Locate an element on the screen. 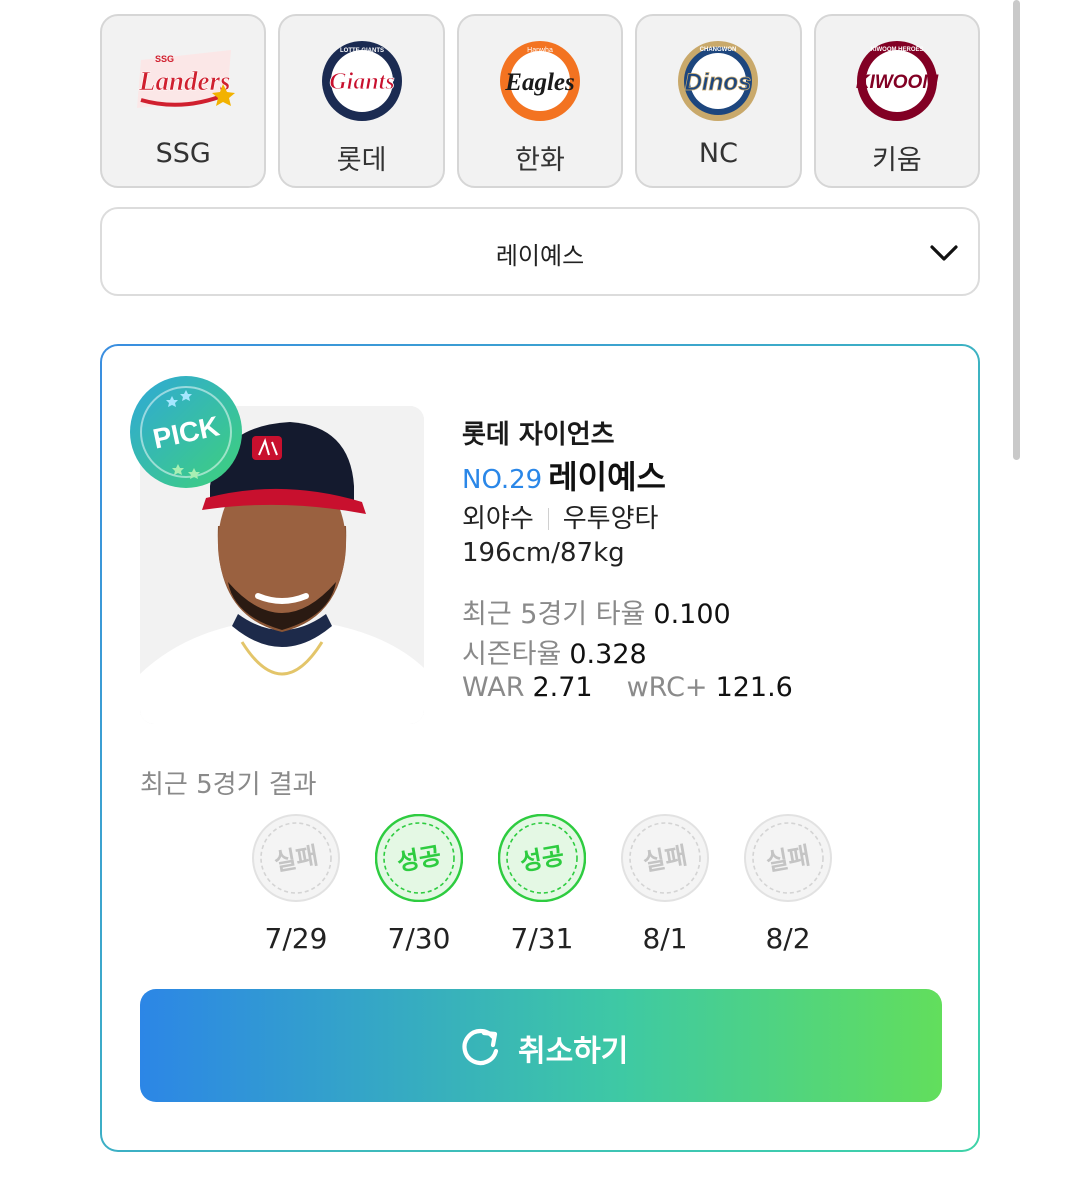 This screenshot has width=1080, height=1181. game-date: 7/31 is located at coordinates (542, 938).